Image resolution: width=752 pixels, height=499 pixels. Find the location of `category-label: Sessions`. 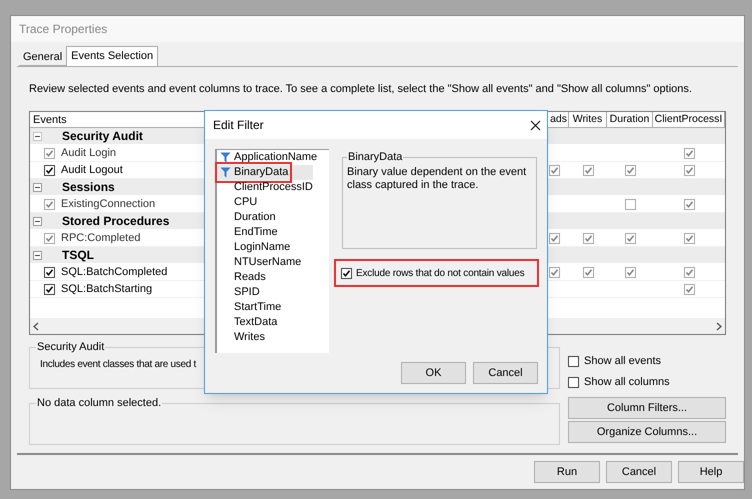

category-label: Sessions is located at coordinates (88, 187).